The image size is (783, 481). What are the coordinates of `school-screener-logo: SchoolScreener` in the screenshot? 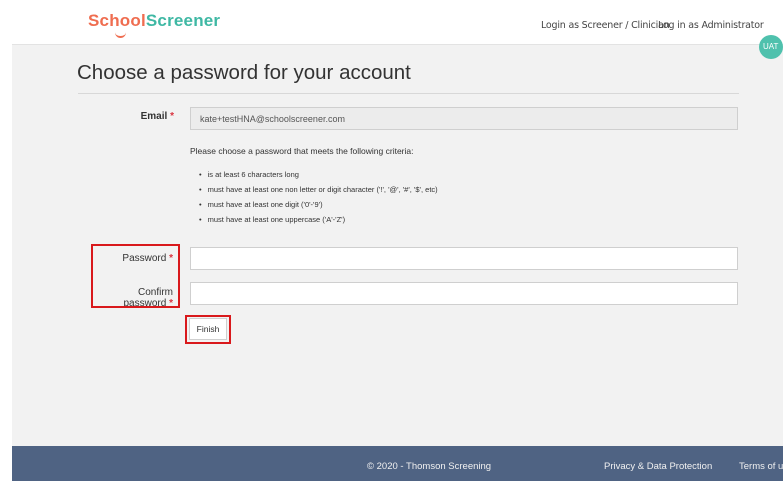 It's located at (154, 21).